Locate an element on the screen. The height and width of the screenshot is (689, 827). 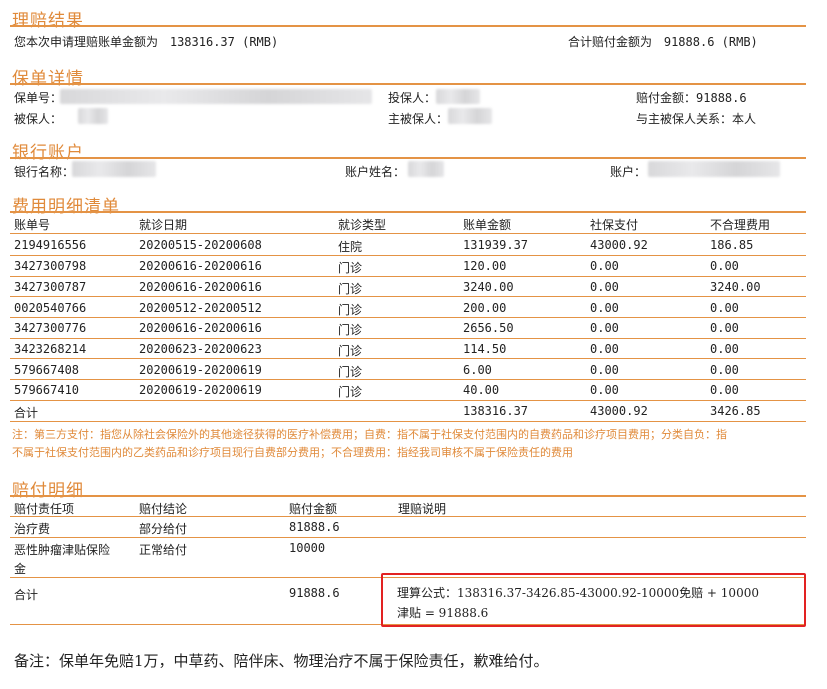
social-insurance-cell: 43000.92 is located at coordinates (619, 245).